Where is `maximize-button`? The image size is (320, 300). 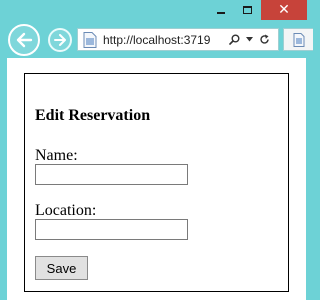
maximize-button is located at coordinates (247, 10).